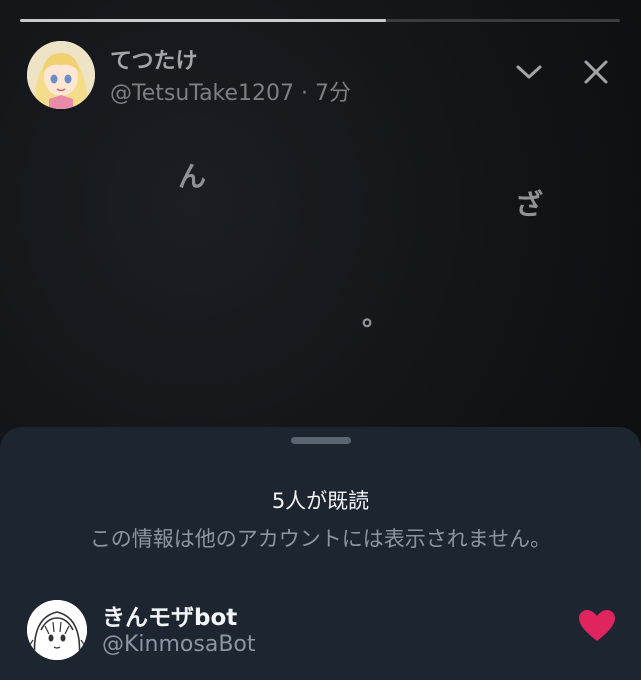 This screenshot has width=641, height=680. What do you see at coordinates (529, 204) in the screenshot?
I see `story-text-fragment: ざ` at bounding box center [529, 204].